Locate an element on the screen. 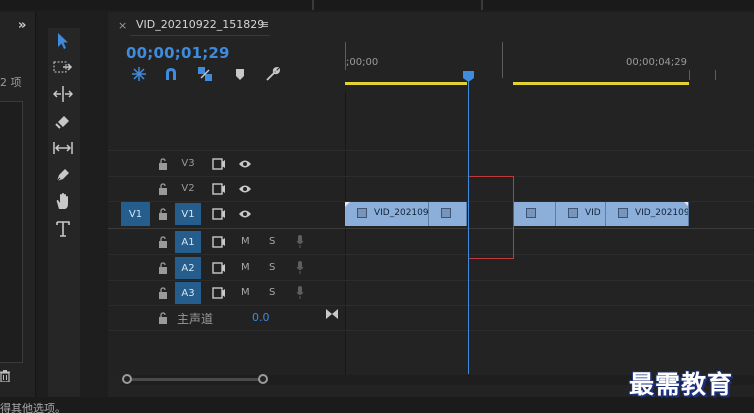  hand-icon is located at coordinates (63, 201).